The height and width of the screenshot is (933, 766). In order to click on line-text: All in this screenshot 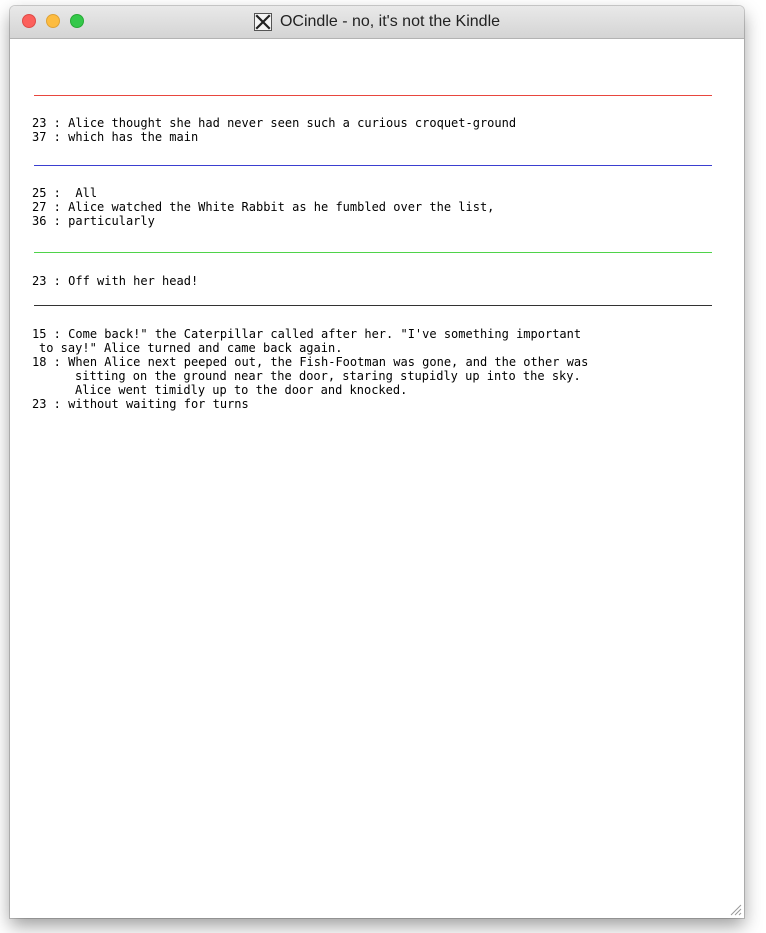, I will do `click(83, 193)`.